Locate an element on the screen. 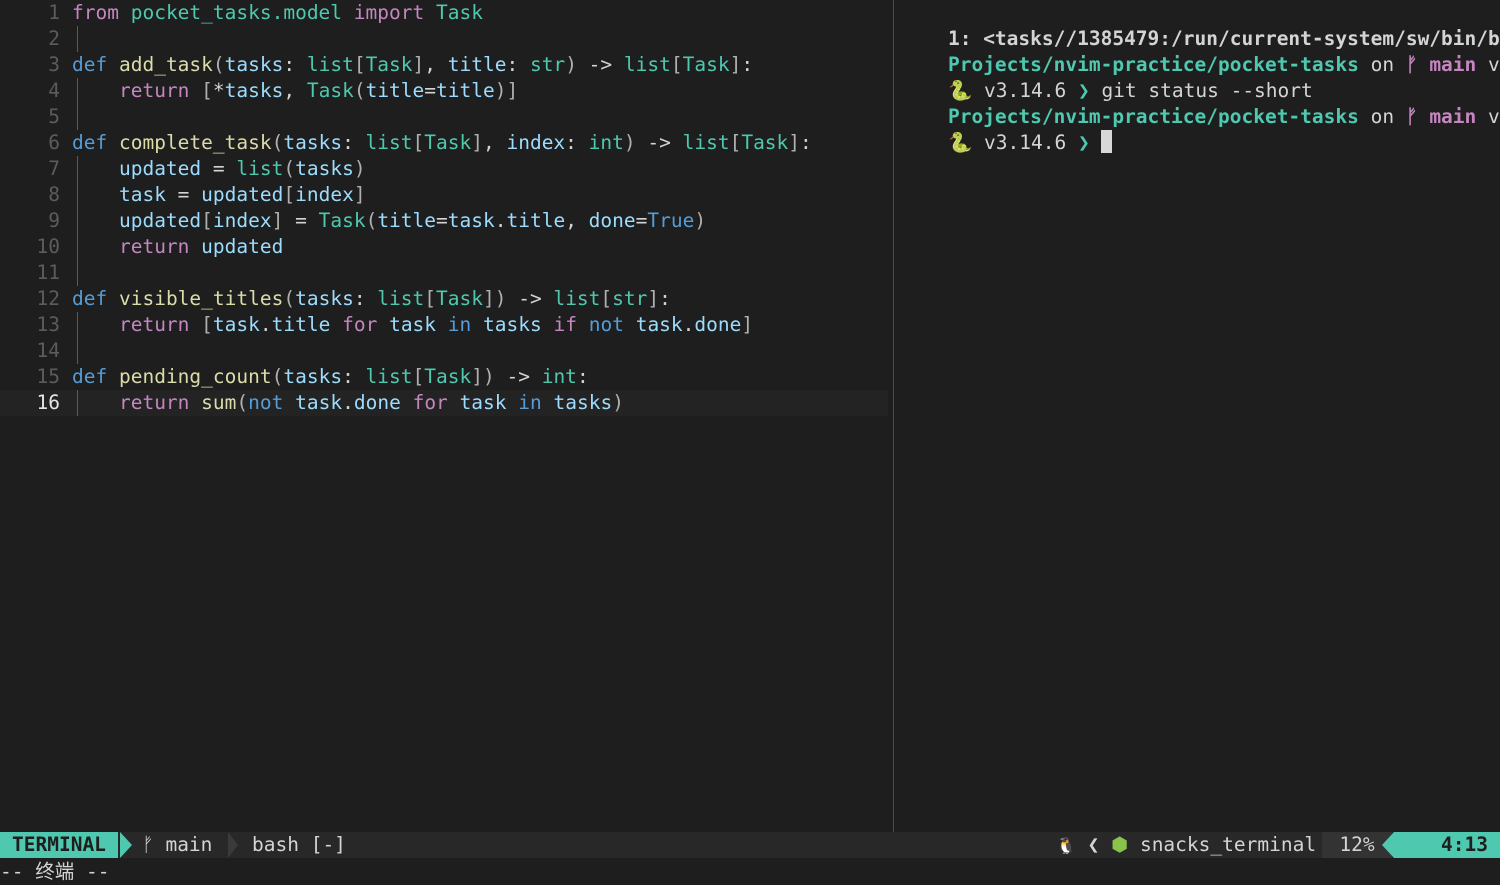 The width and height of the screenshot is (1500, 885). code-token: , is located at coordinates (295, 90).